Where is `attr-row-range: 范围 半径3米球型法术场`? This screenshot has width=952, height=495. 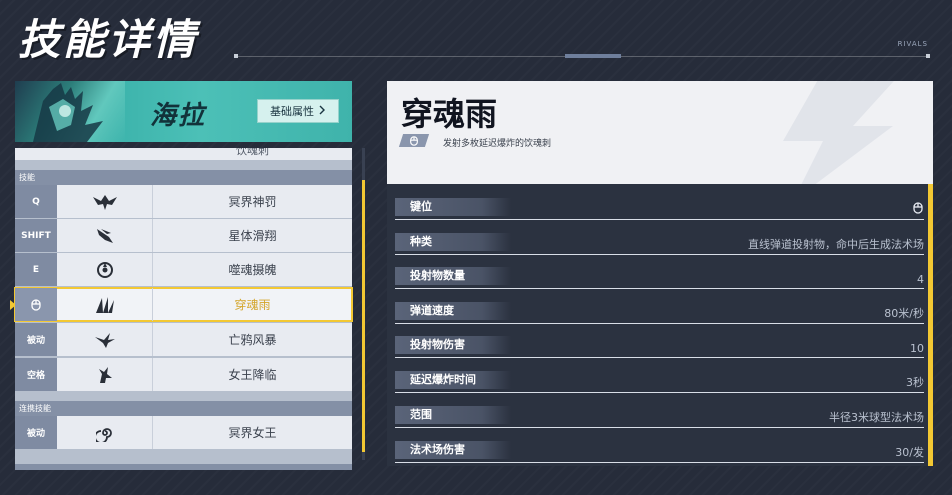
attr-row-range: 范围 半径3米球型法术场 is located at coordinates (659, 413).